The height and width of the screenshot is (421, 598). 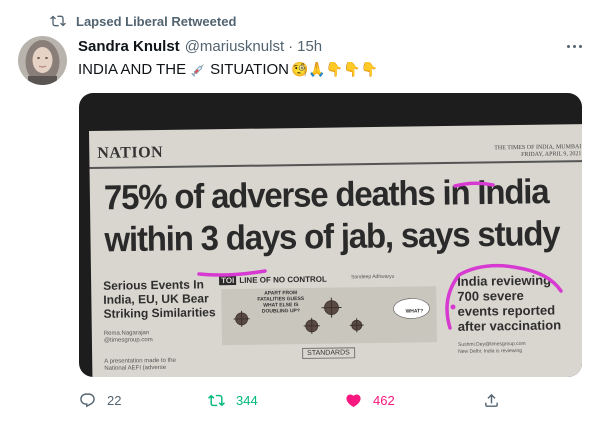 I want to click on share-button, so click(x=491, y=400).